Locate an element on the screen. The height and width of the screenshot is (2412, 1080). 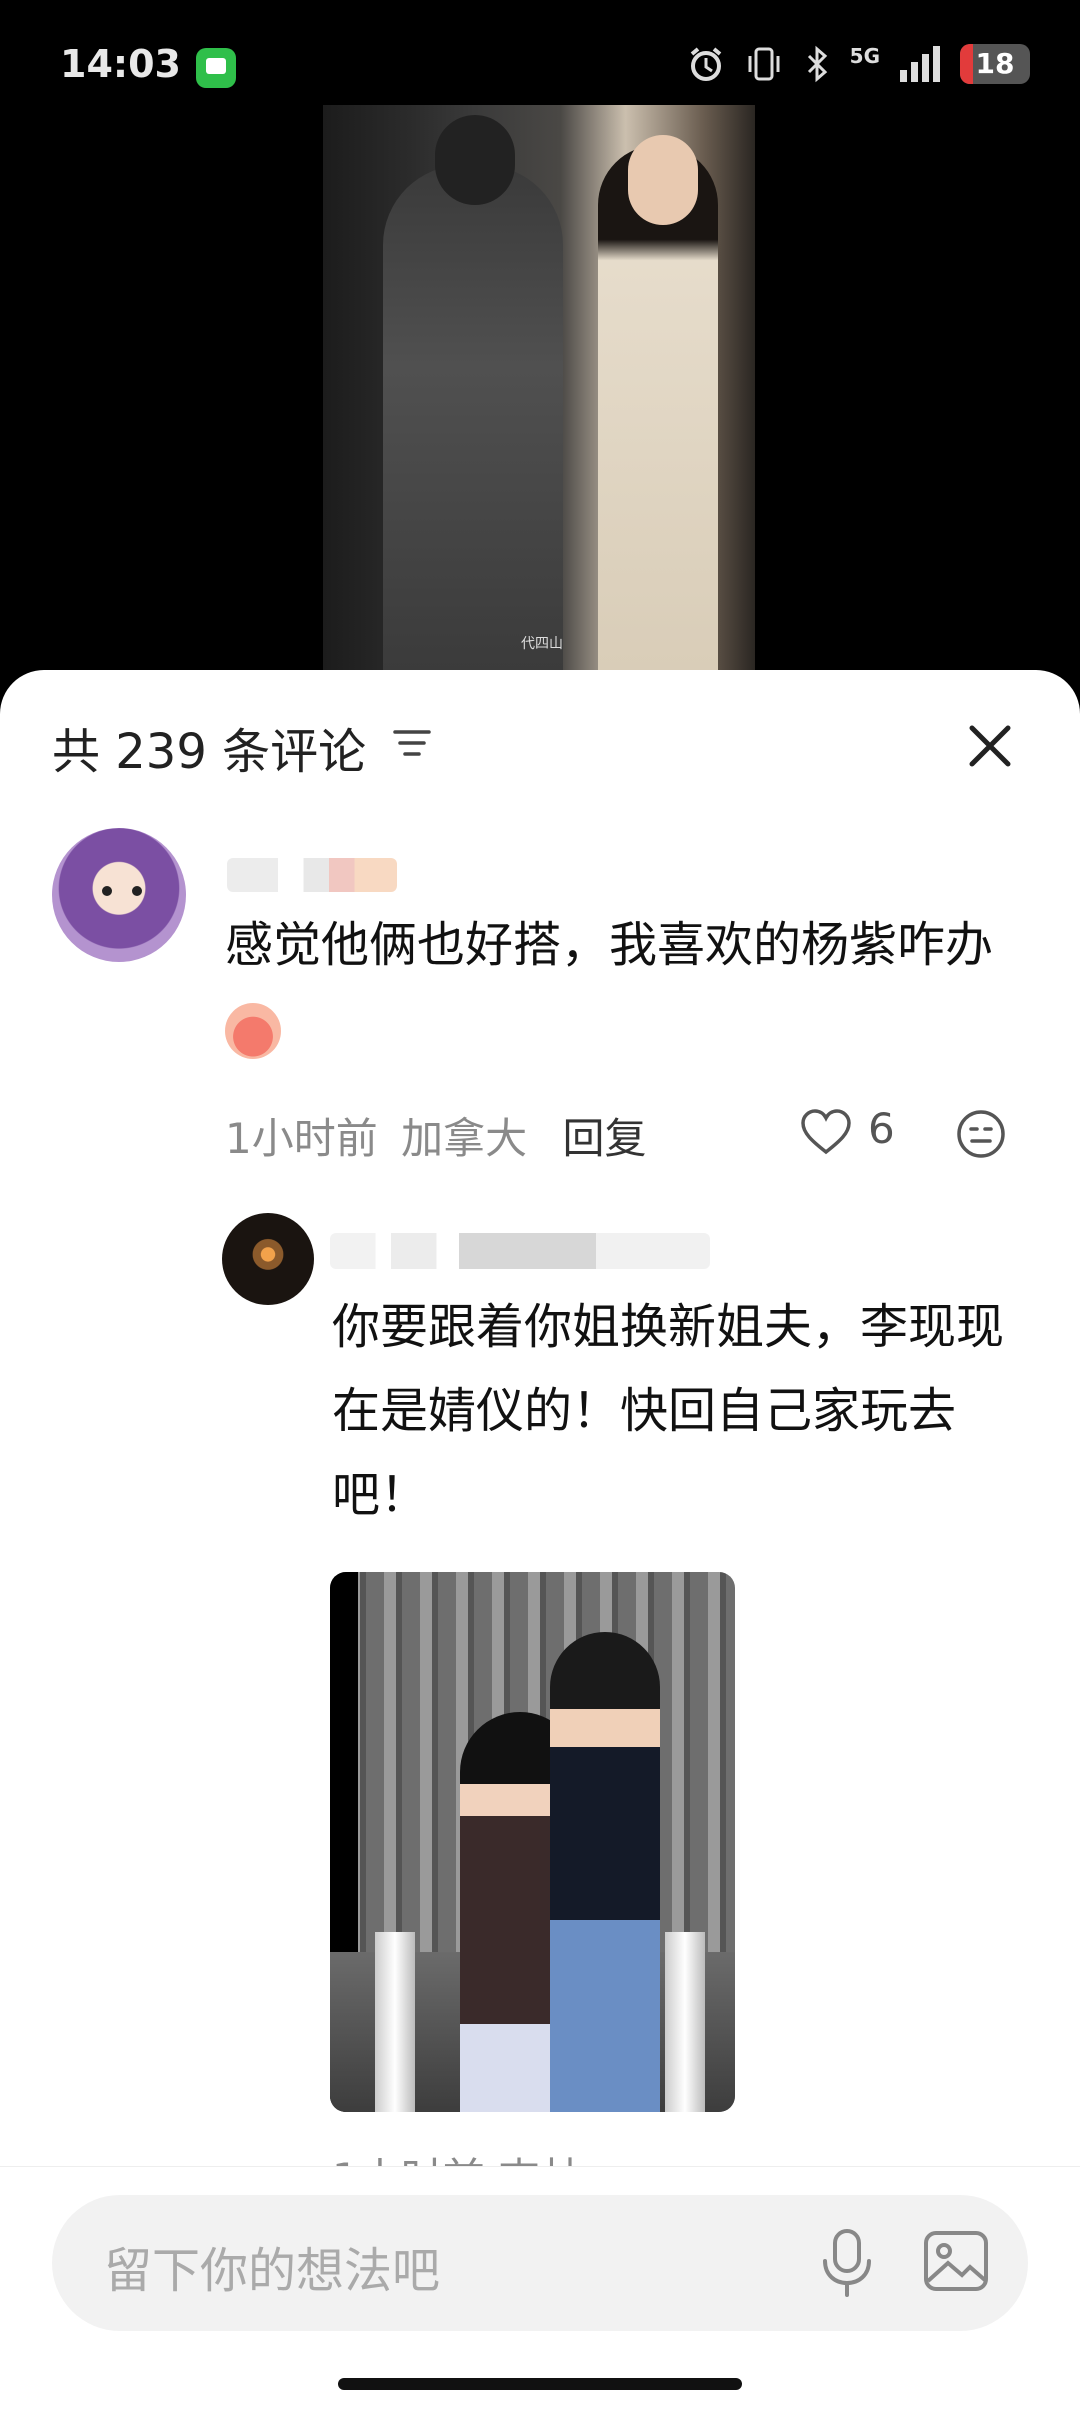
vibrate-icon is located at coordinates (764, 64).